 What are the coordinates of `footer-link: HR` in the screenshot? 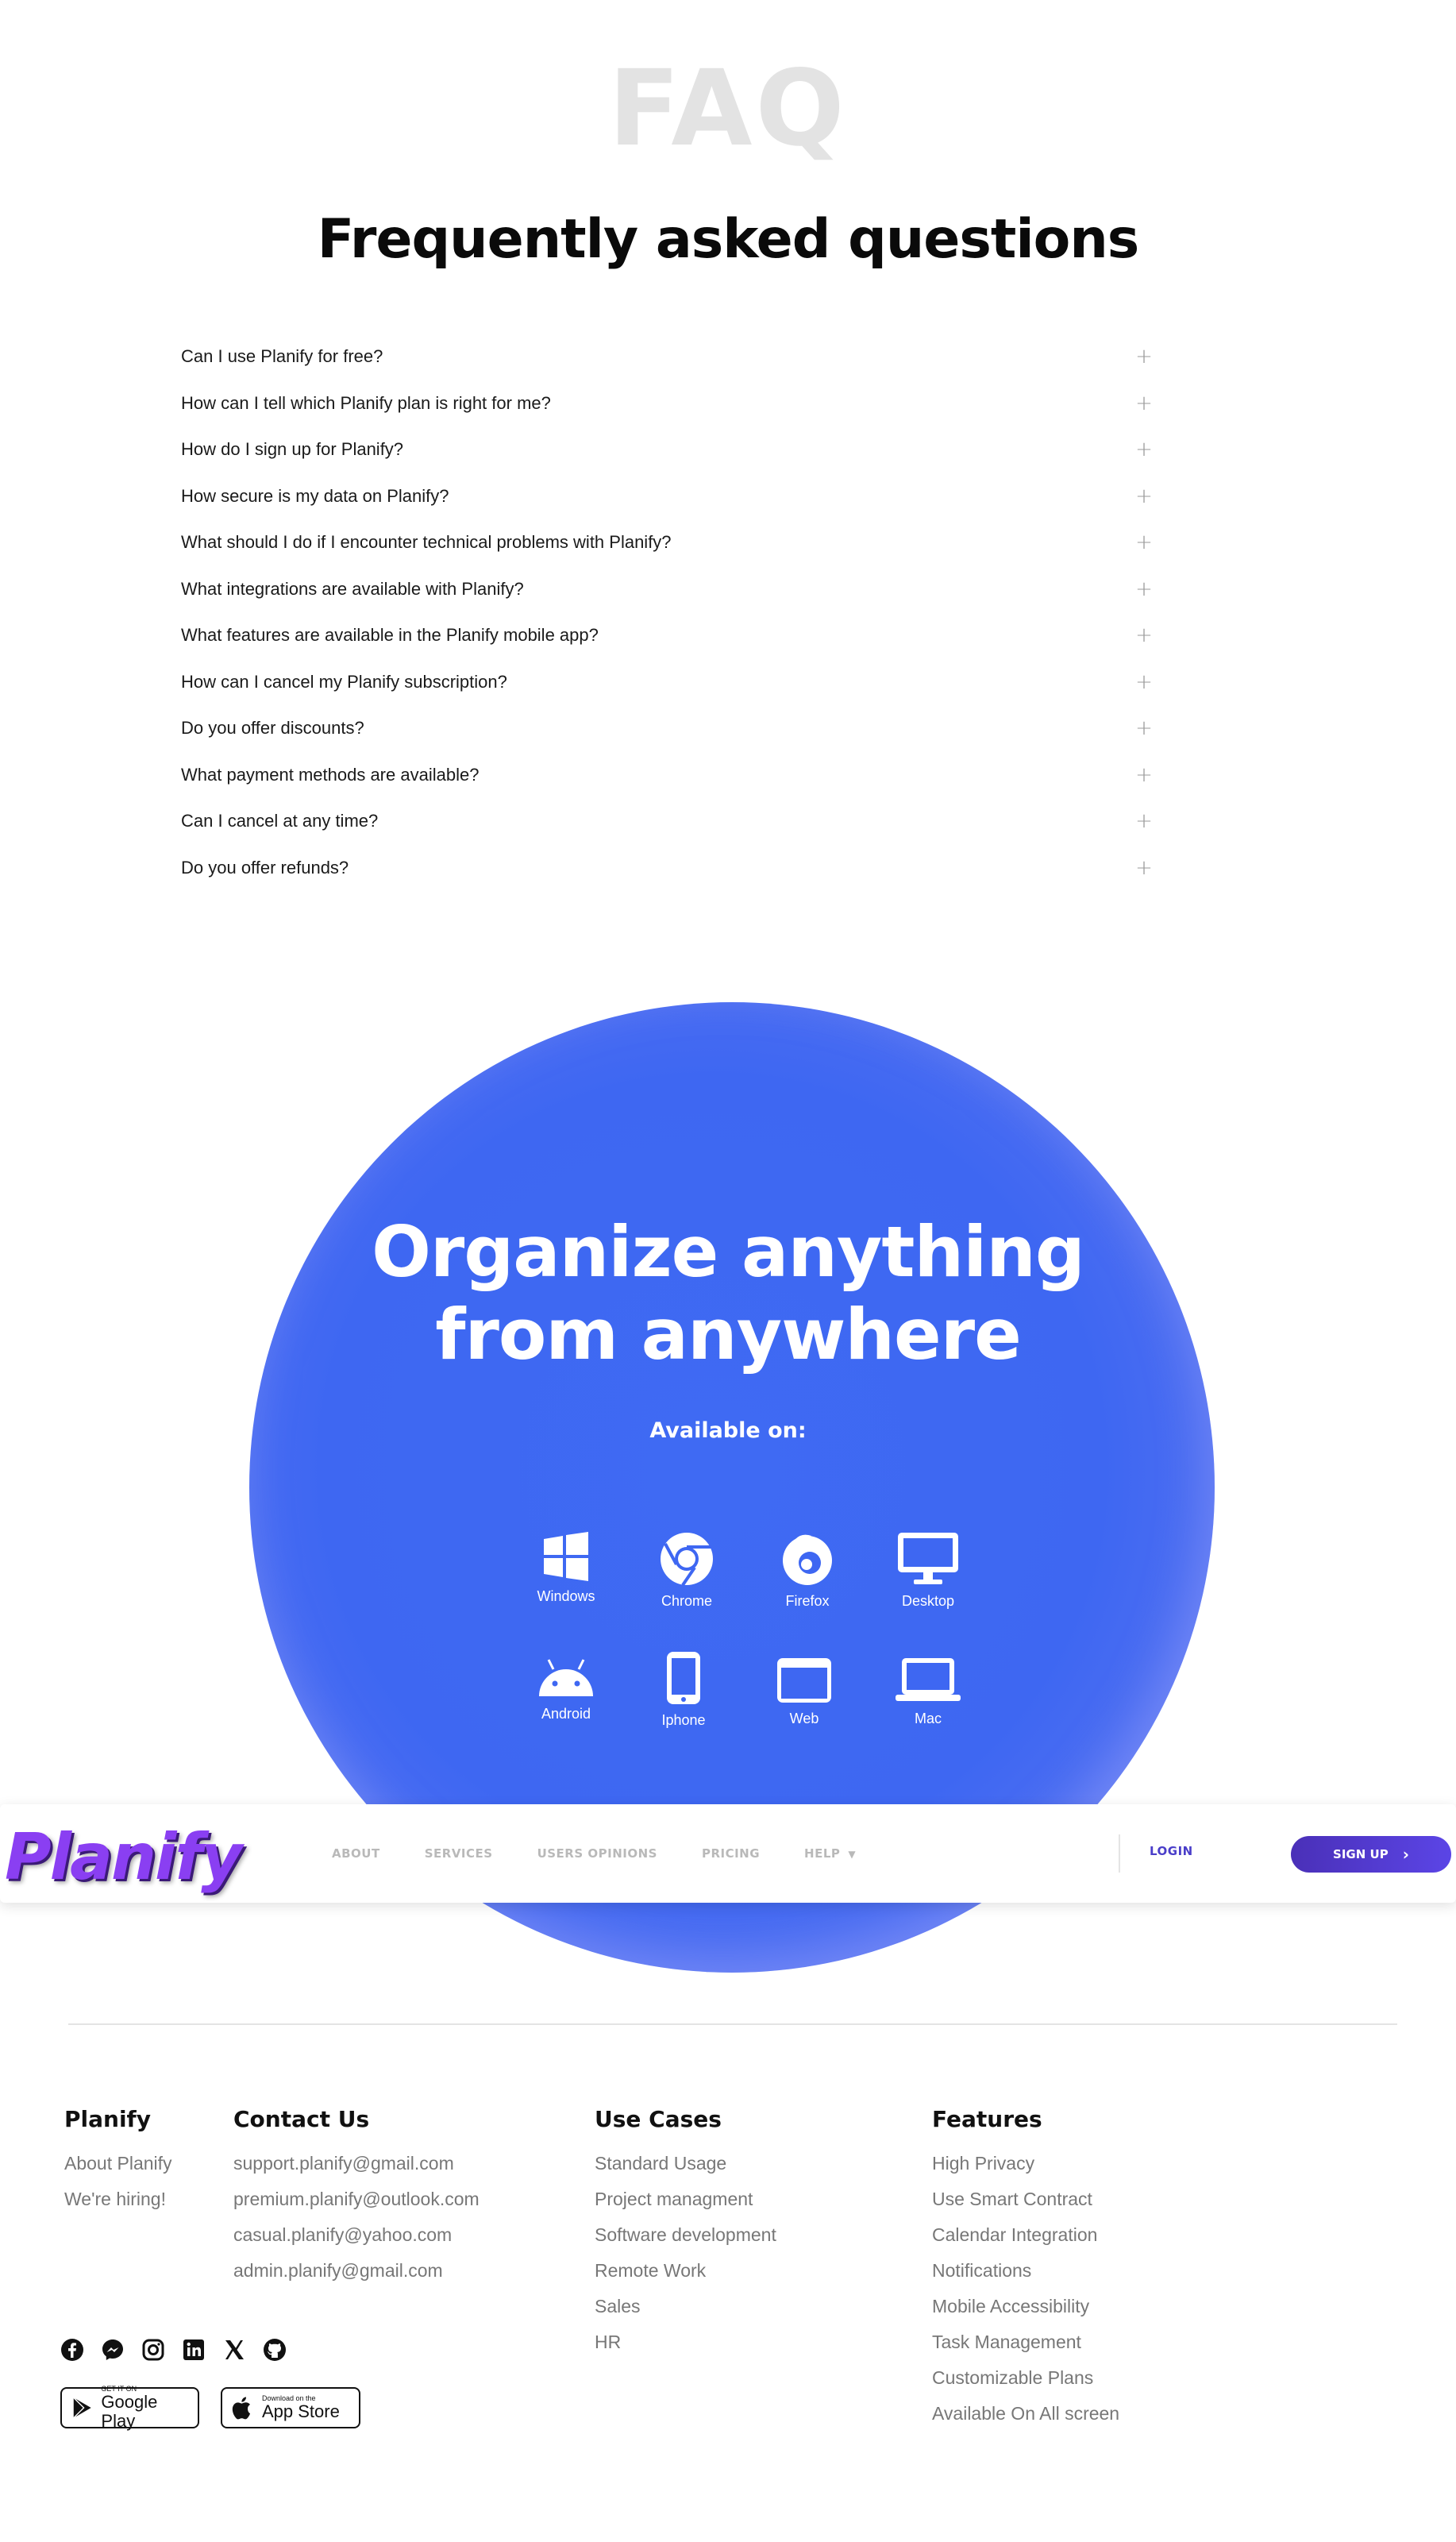 It's located at (685, 2346).